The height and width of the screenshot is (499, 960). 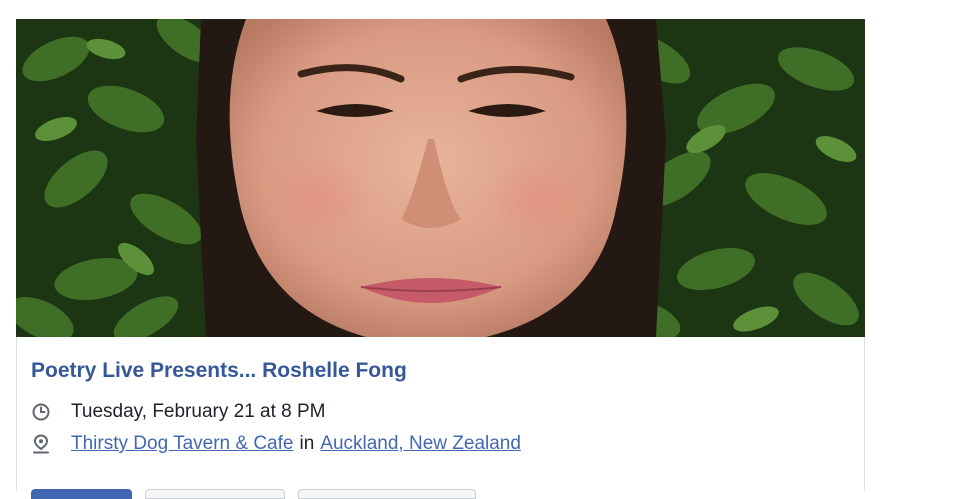 What do you see at coordinates (41, 412) in the screenshot?
I see `clock-icon` at bounding box center [41, 412].